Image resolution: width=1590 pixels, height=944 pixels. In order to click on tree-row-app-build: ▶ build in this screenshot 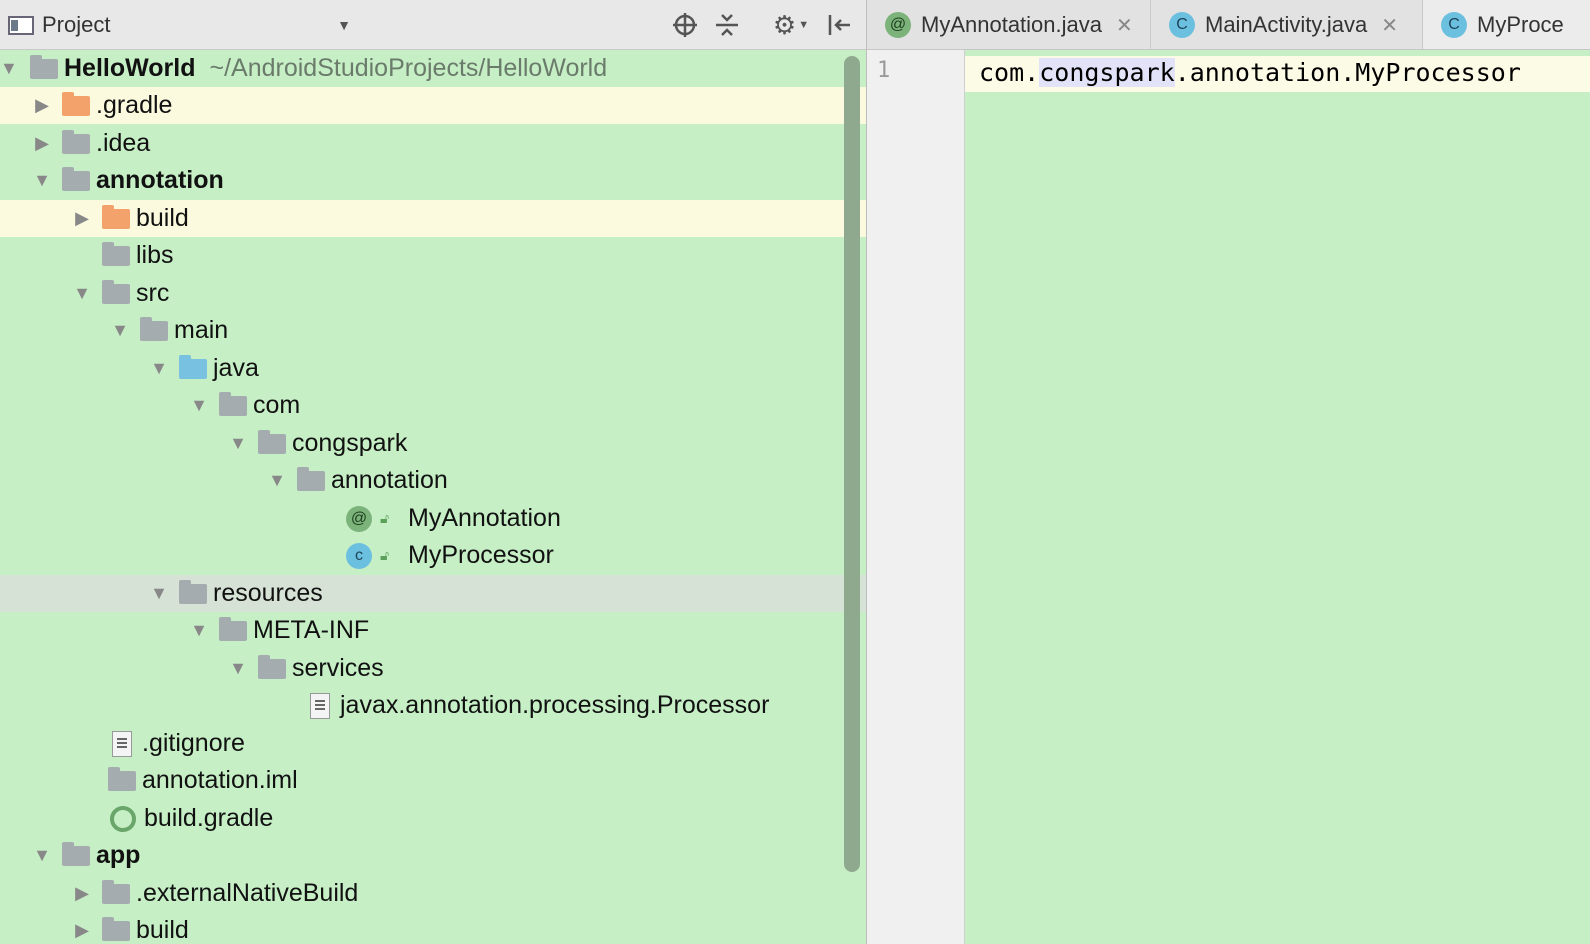, I will do `click(433, 928)`.